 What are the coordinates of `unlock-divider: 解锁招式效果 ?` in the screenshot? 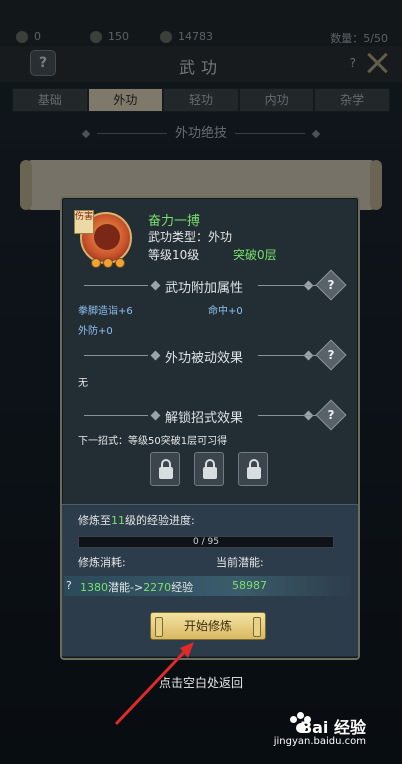 It's located at (212, 415).